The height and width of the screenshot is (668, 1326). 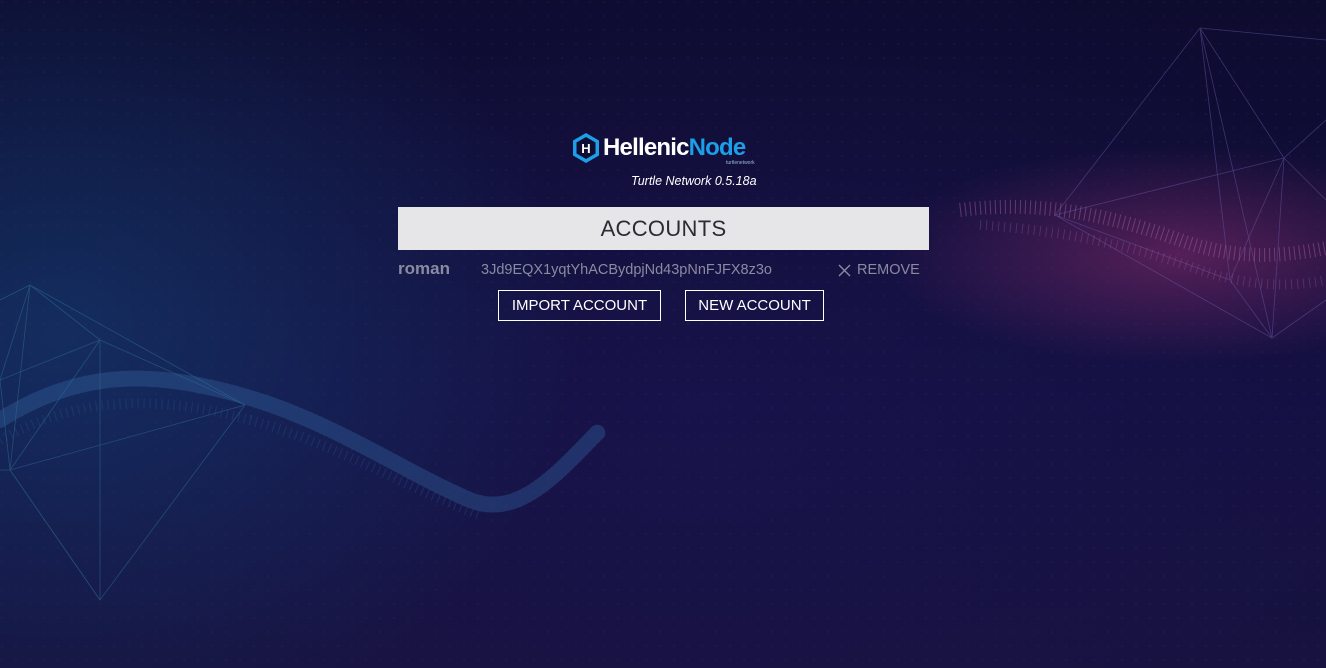 I want to click on import-account-button: IMPORT ACCOUNT, so click(x=579, y=305).